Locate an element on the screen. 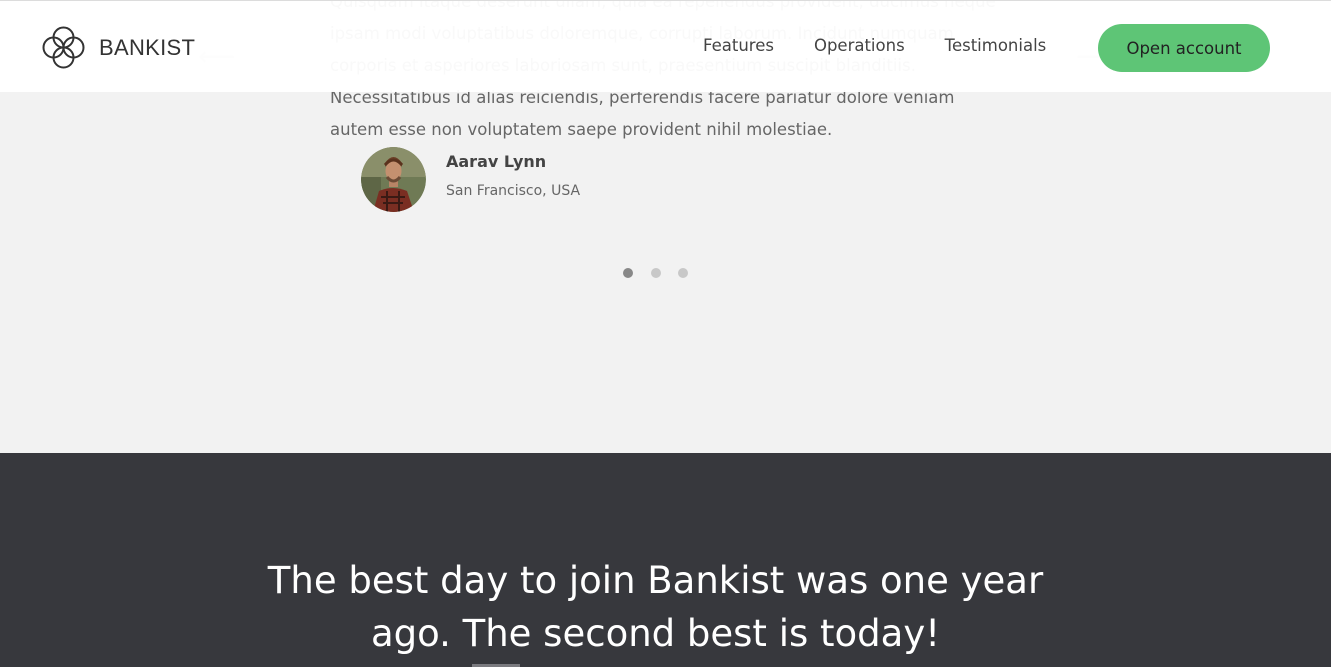  logo-text: BANKIST is located at coordinates (147, 47).